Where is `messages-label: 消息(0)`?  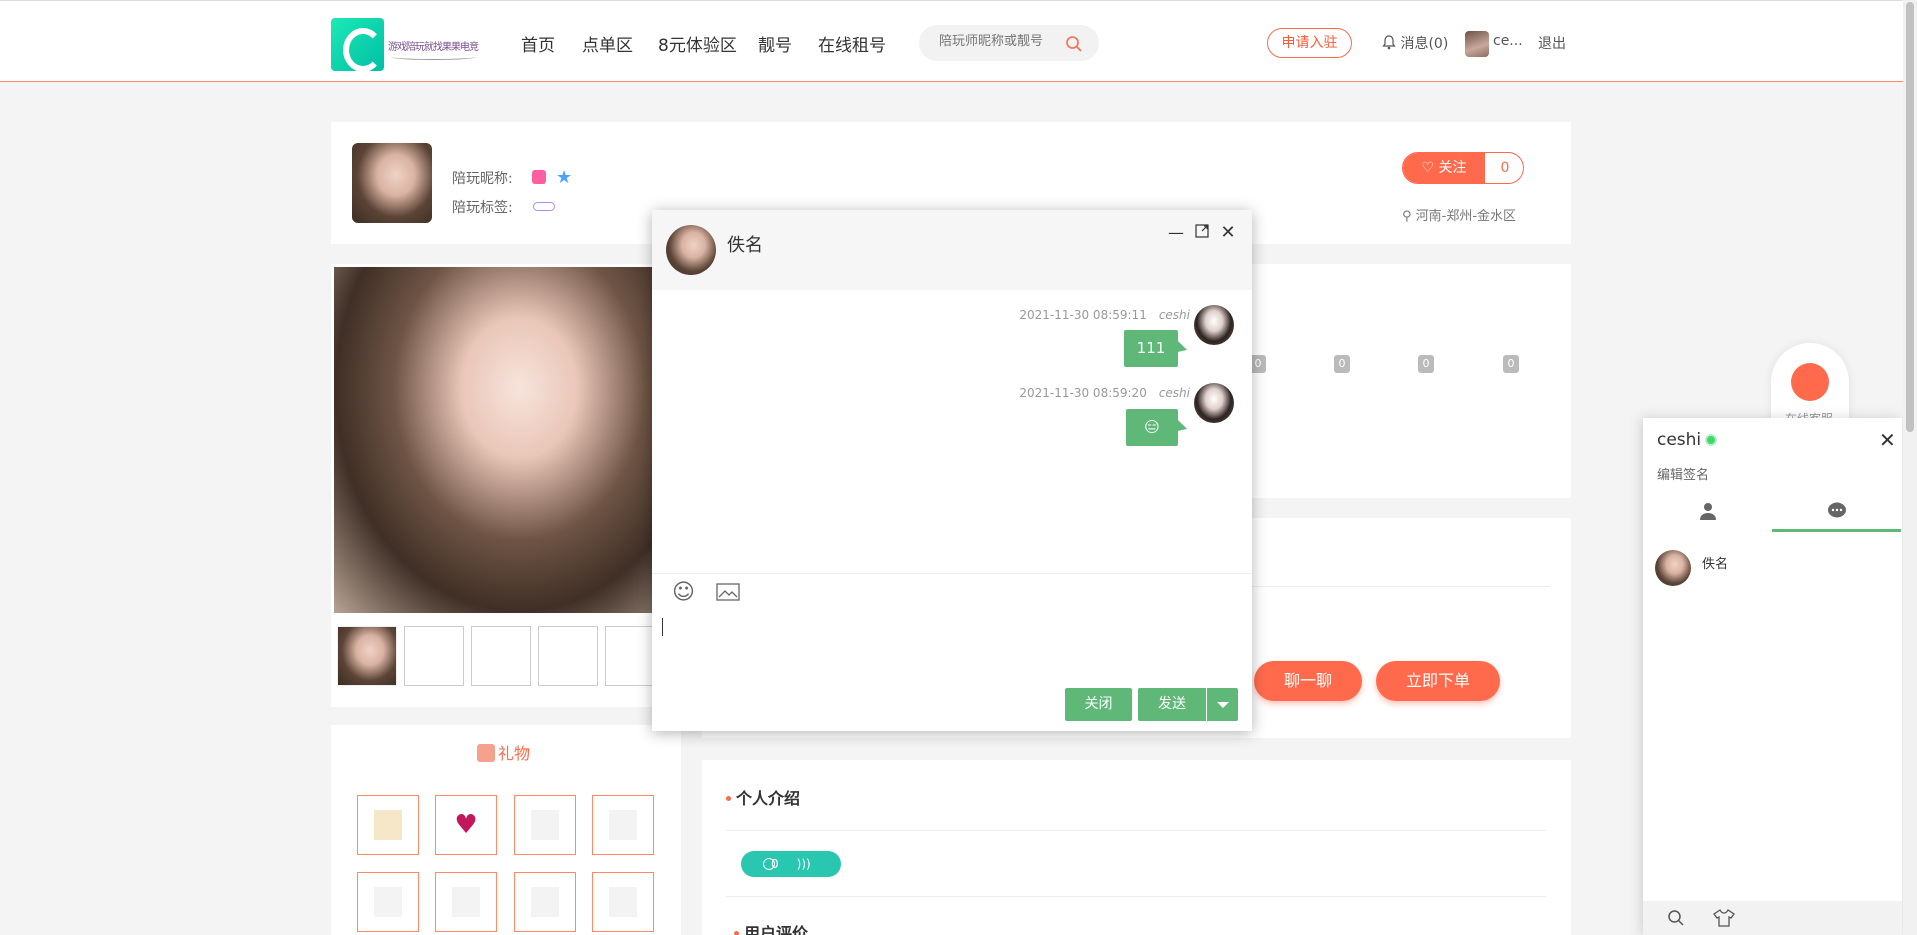 messages-label: 消息(0) is located at coordinates (1424, 44).